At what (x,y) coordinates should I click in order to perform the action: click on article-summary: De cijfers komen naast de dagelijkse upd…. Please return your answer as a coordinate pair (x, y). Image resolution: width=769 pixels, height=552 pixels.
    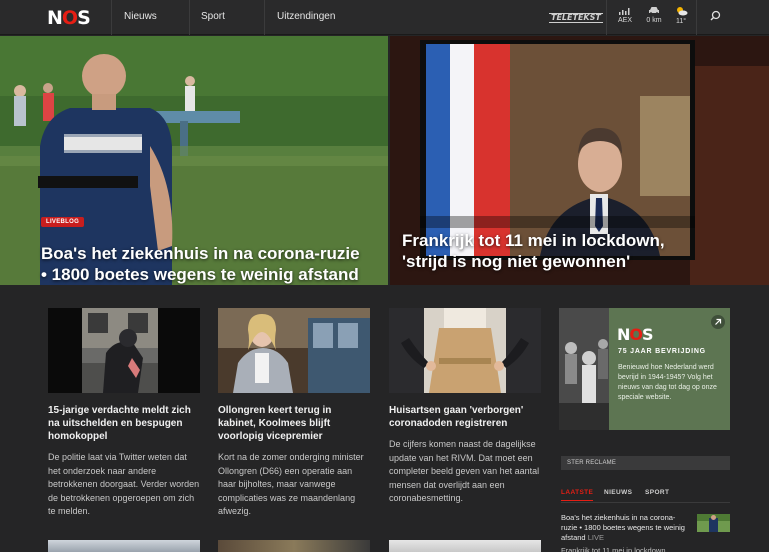
    Looking at the image, I should click on (464, 471).